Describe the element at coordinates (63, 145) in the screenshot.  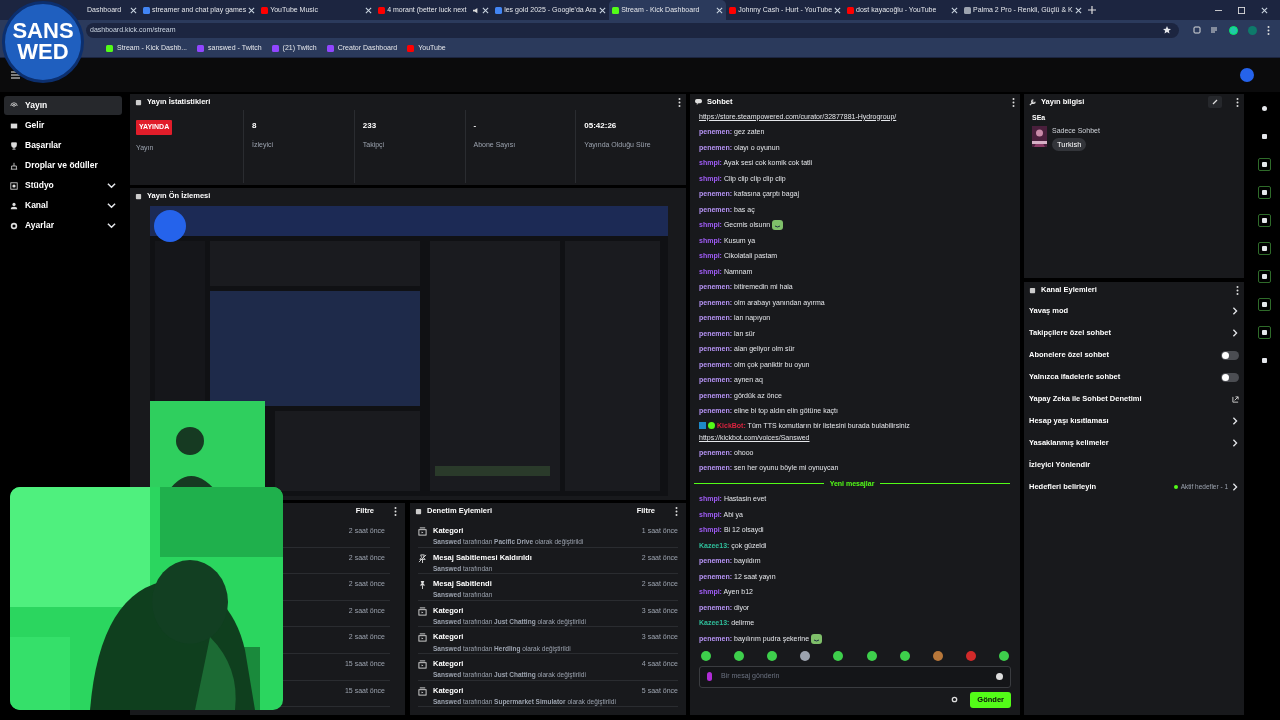
I see `sidebar-item: Başarılar` at that location.